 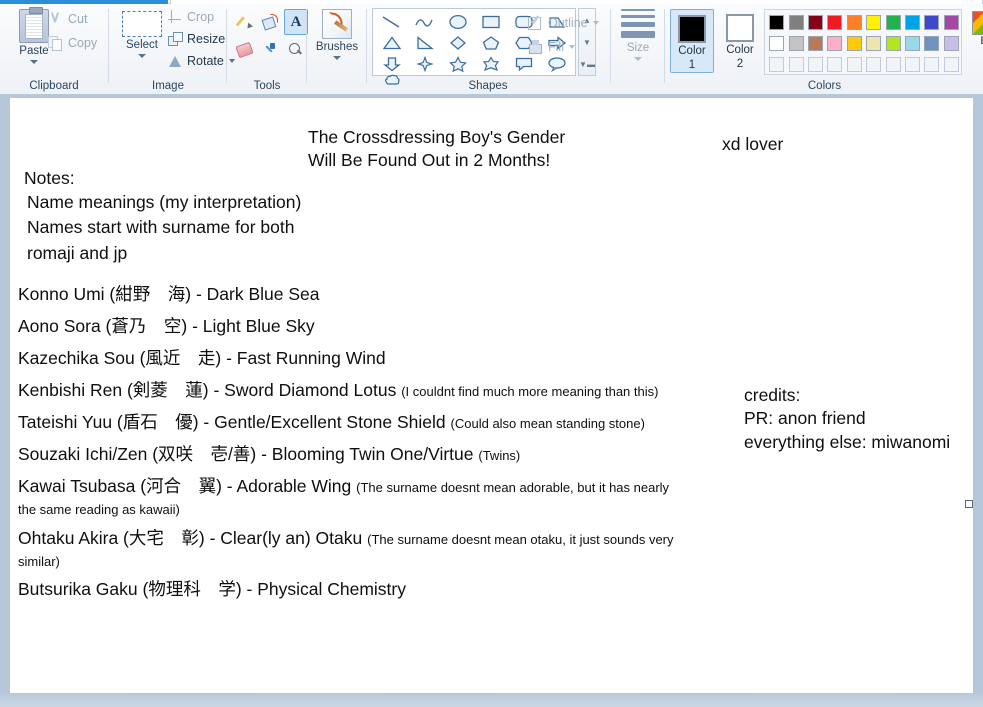 I want to click on tabstrip-content-edge, so click(x=576, y=2).